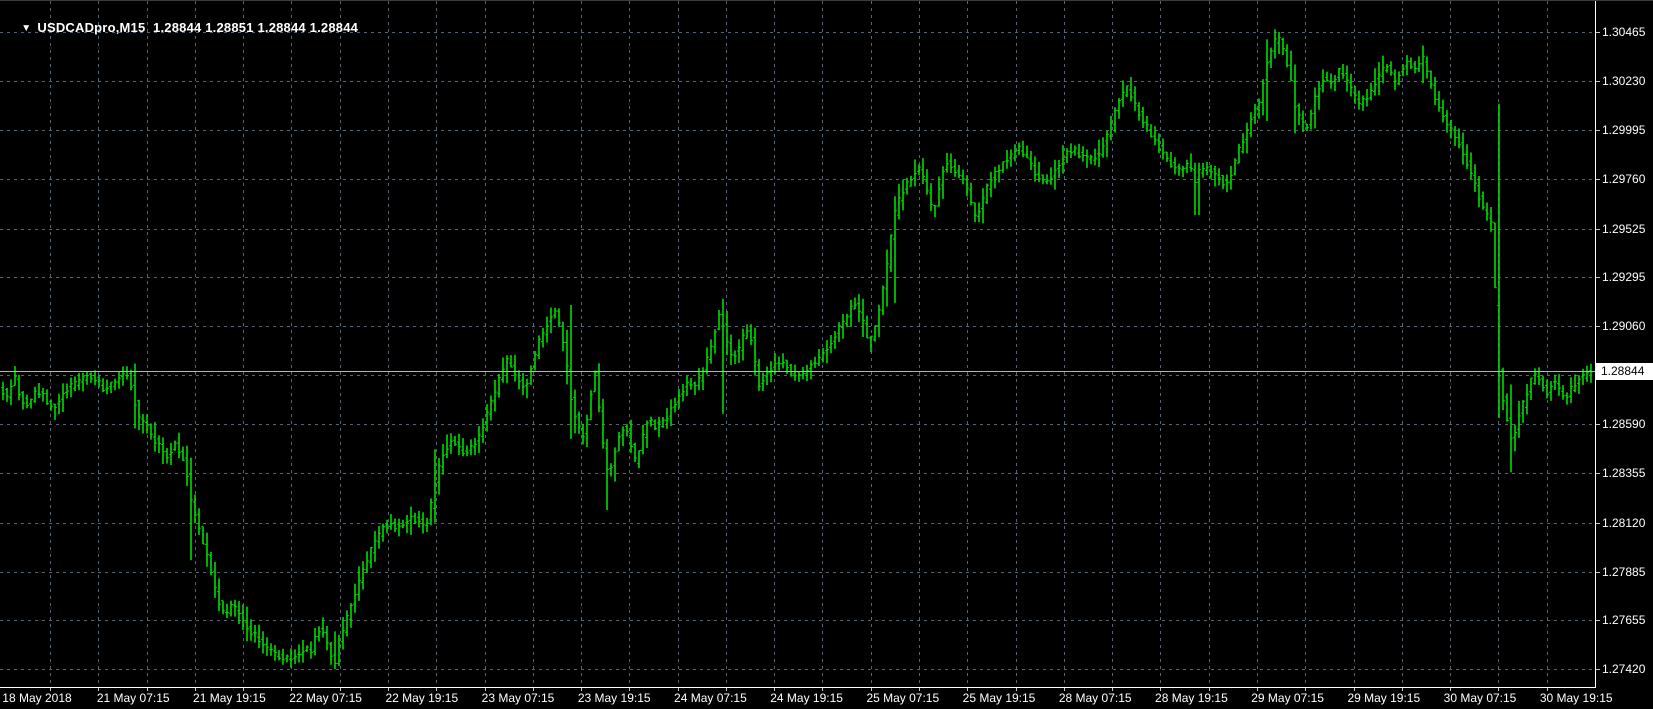 Image resolution: width=1653 pixels, height=709 pixels. I want to click on time-axis-label: 24 May 19:15, so click(806, 698).